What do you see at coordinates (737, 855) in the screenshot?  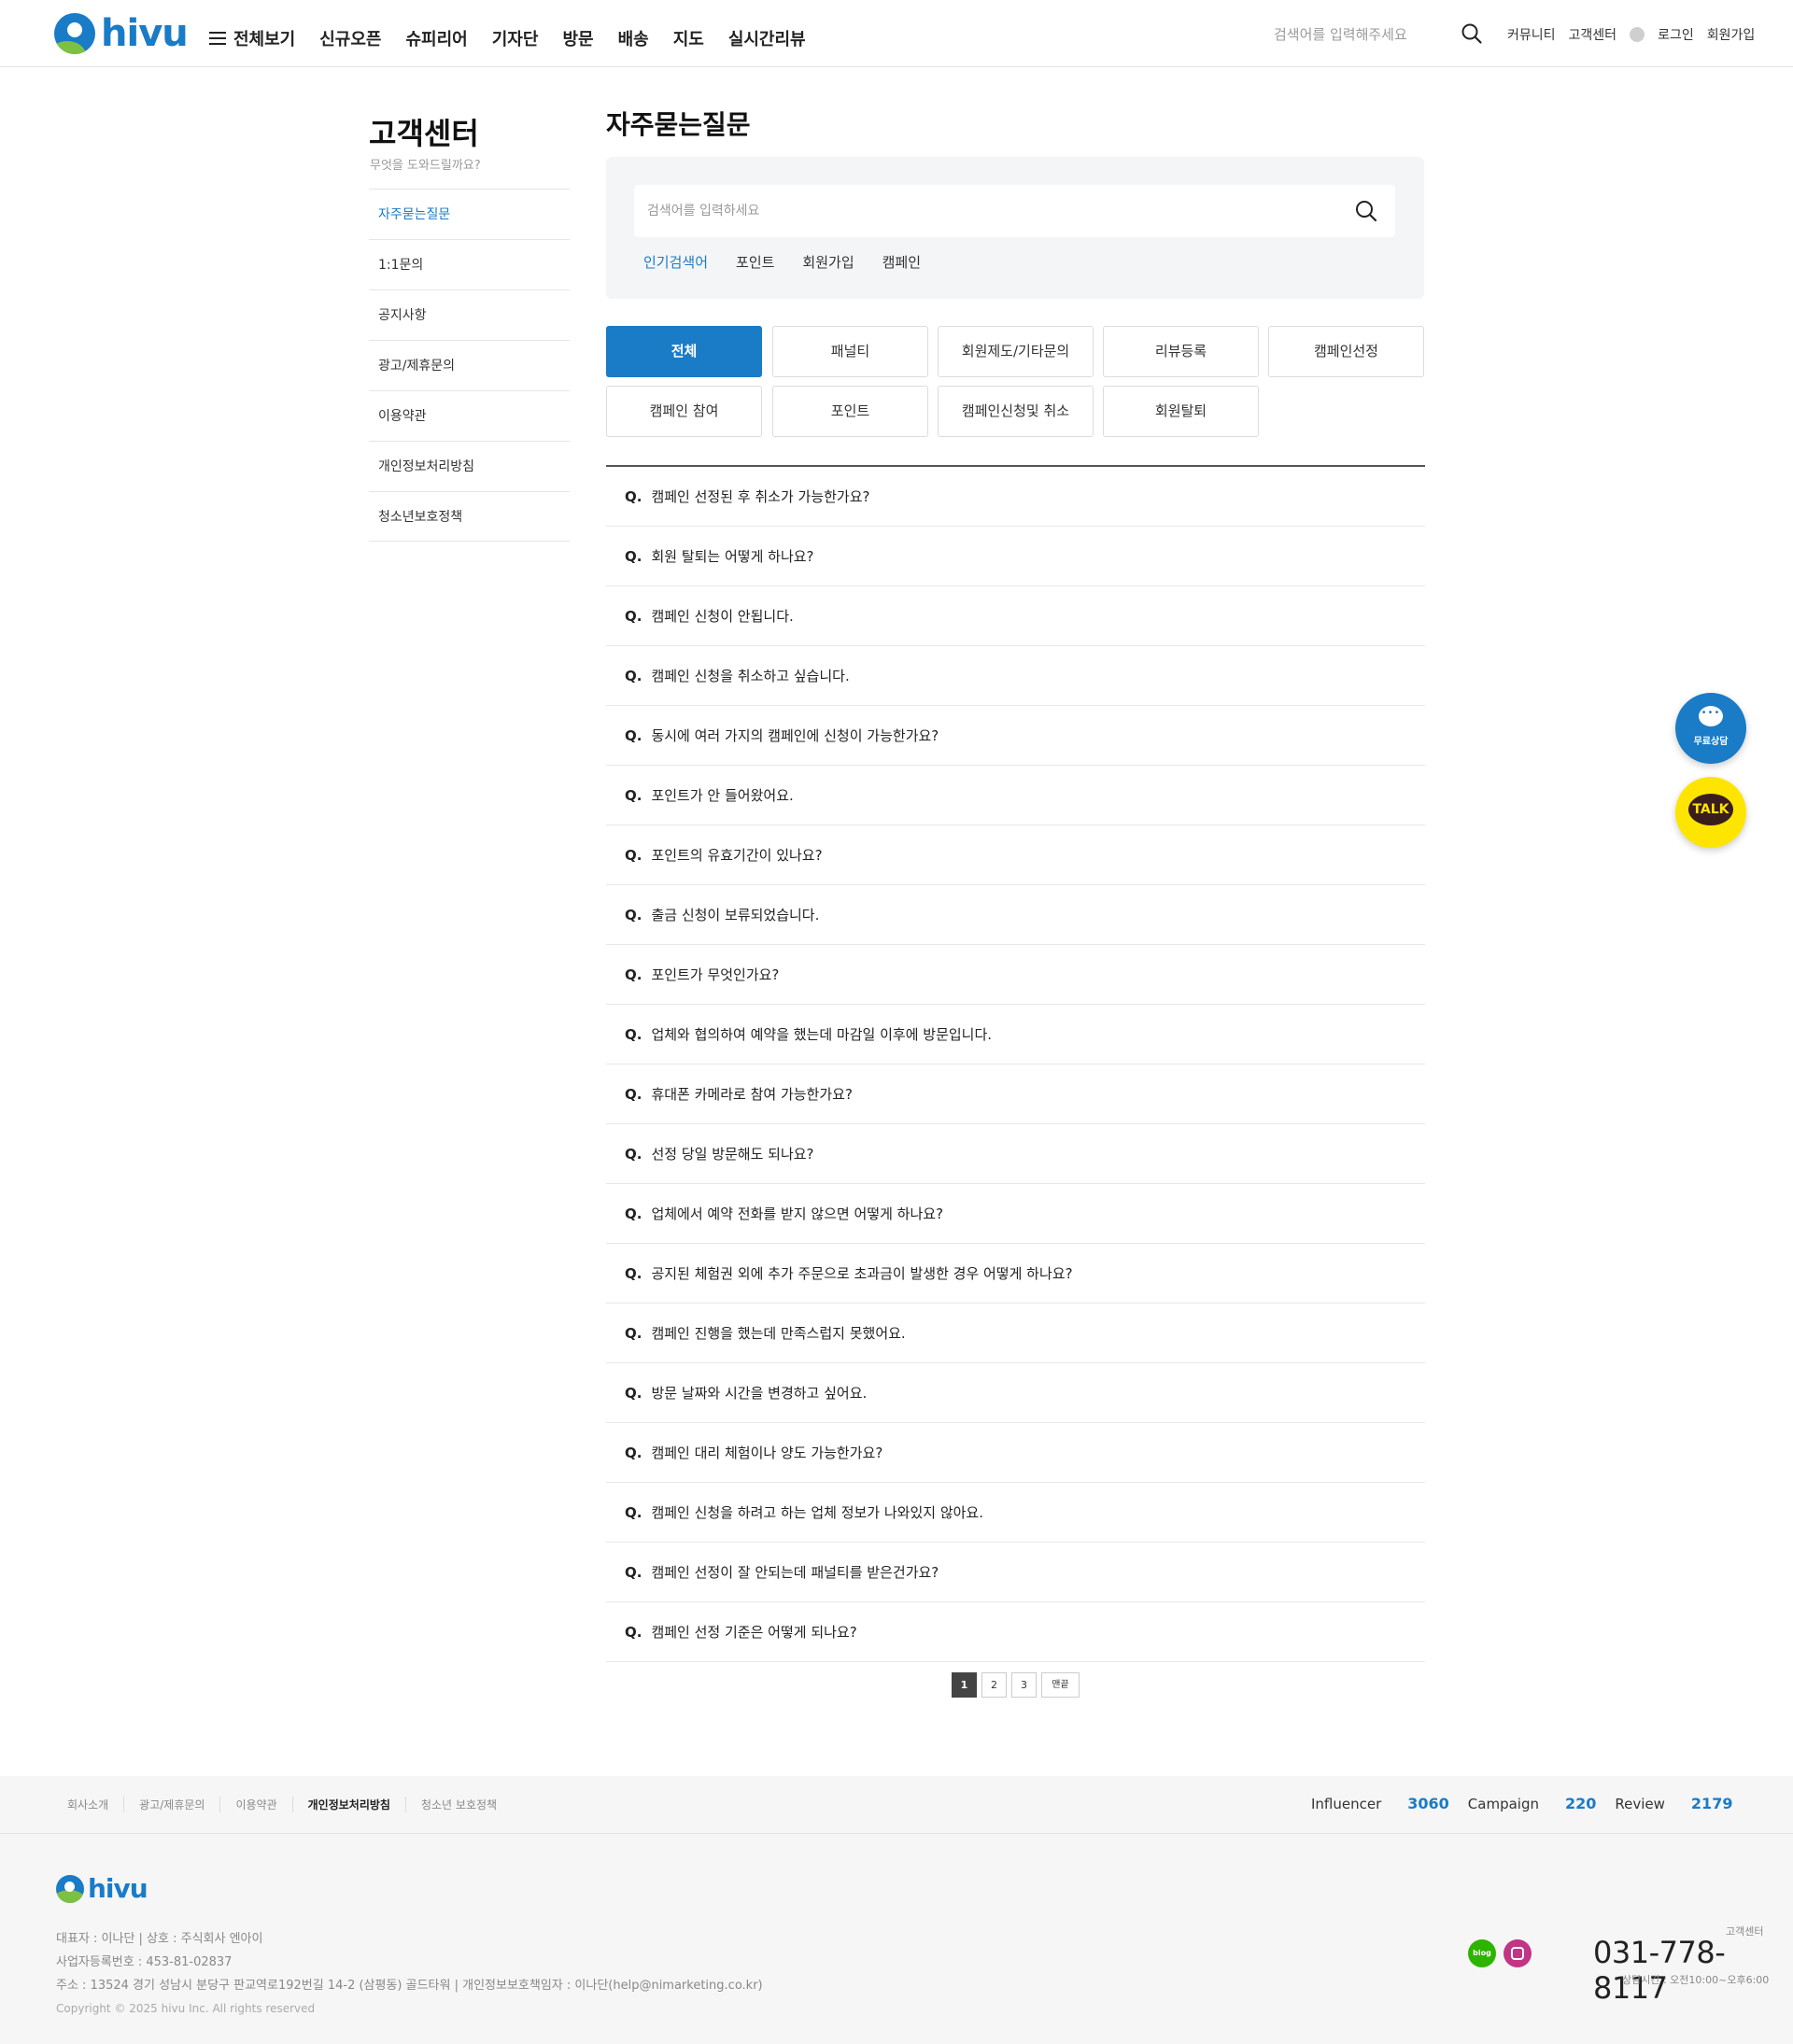 I see `faq-question: 포인트의 유효기간이 있나요?` at bounding box center [737, 855].